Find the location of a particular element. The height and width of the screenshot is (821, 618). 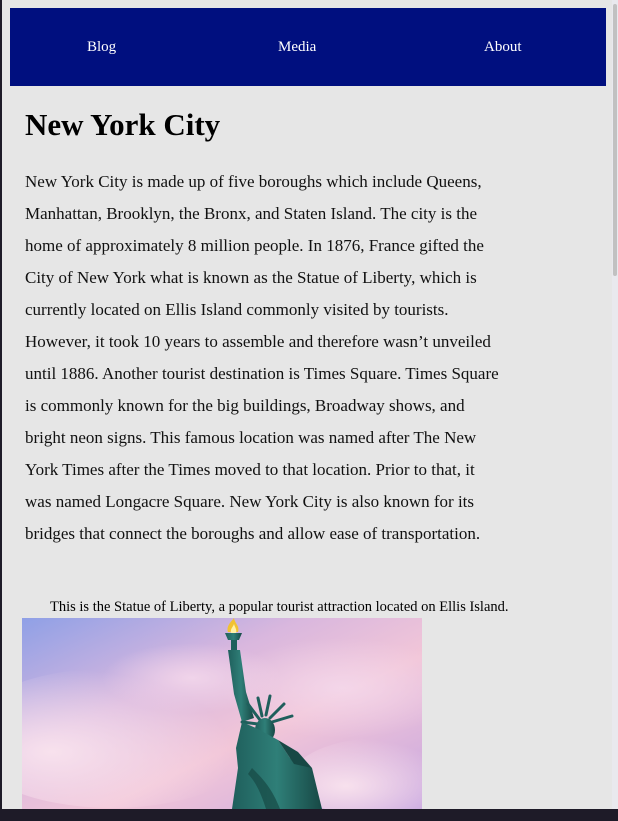

navbar: Blog Media About is located at coordinates (308, 47).